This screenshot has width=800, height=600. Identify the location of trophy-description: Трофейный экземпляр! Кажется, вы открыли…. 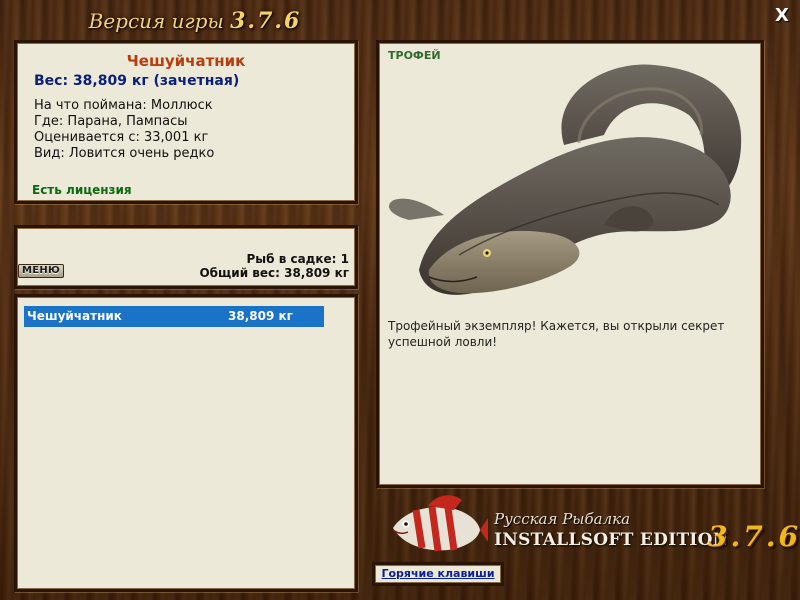
(556, 334).